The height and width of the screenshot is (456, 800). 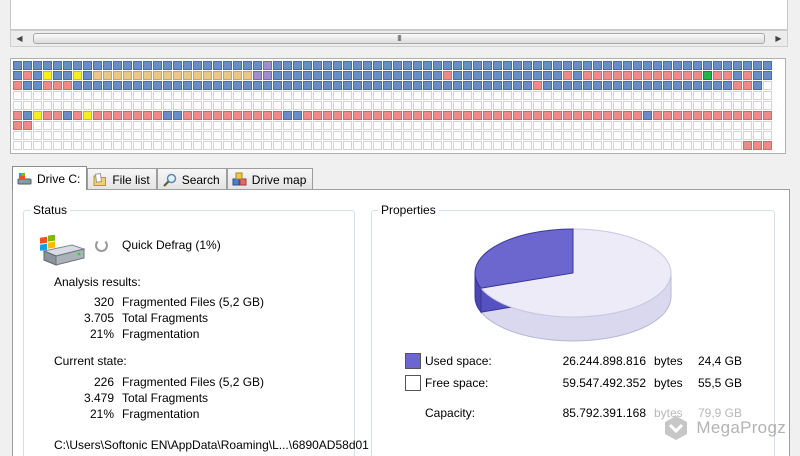 I want to click on tab-search: Search, so click(x=191, y=179).